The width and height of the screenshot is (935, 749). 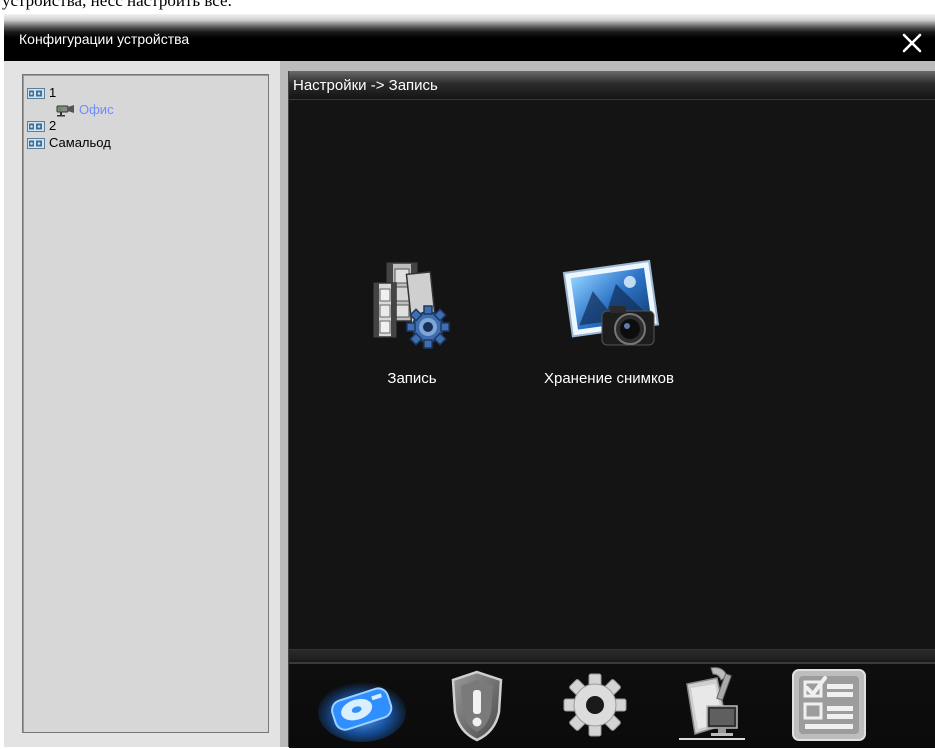 I want to click on breadcrumb-bar: Настройки -> Запись, so click(x=612, y=85).